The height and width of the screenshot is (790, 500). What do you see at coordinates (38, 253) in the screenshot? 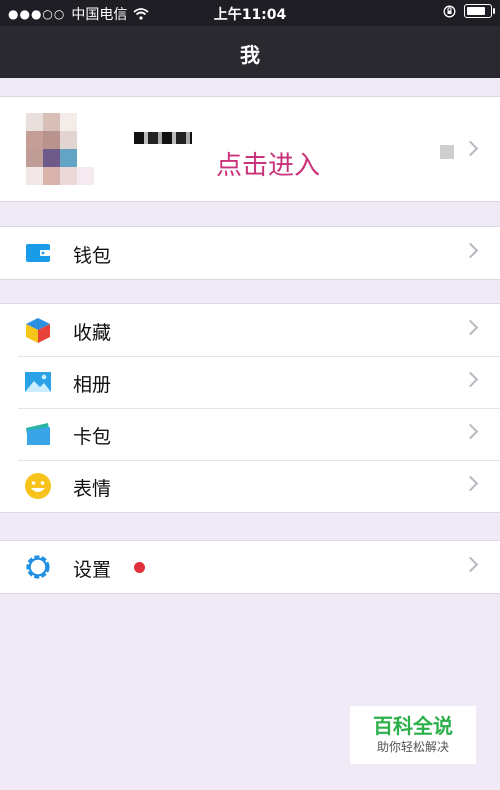
I see `wallet-icon` at bounding box center [38, 253].